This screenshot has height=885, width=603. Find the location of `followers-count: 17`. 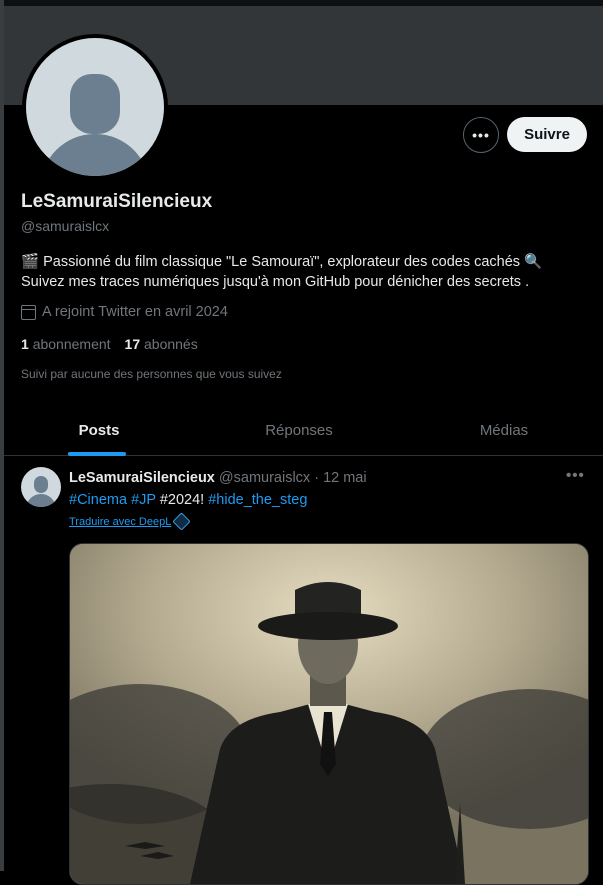

followers-count: 17 is located at coordinates (132, 344).